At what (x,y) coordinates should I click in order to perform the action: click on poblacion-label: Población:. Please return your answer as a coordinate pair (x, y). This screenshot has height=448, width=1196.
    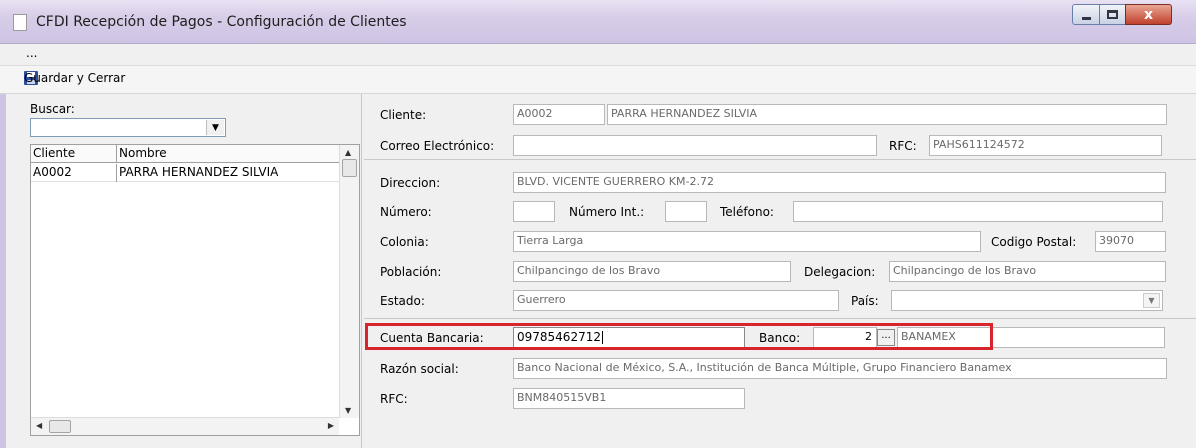
    Looking at the image, I should click on (411, 272).